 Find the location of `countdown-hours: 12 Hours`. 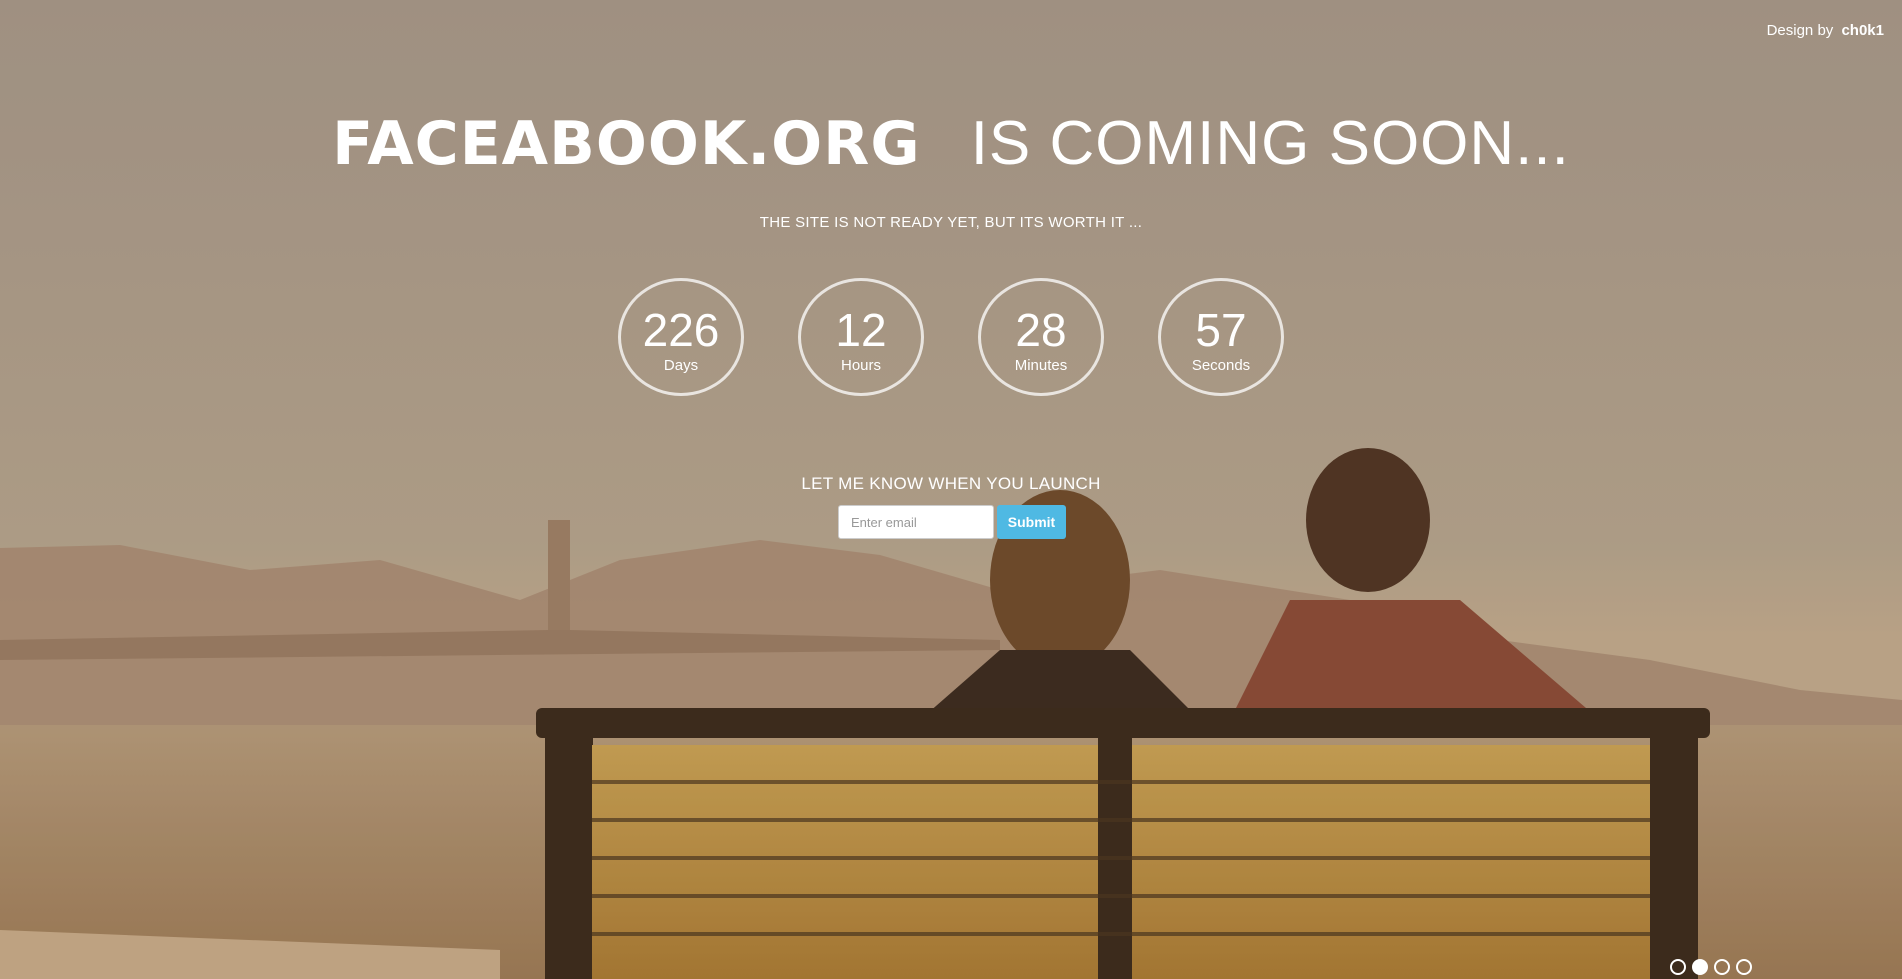

countdown-hours: 12 Hours is located at coordinates (861, 337).